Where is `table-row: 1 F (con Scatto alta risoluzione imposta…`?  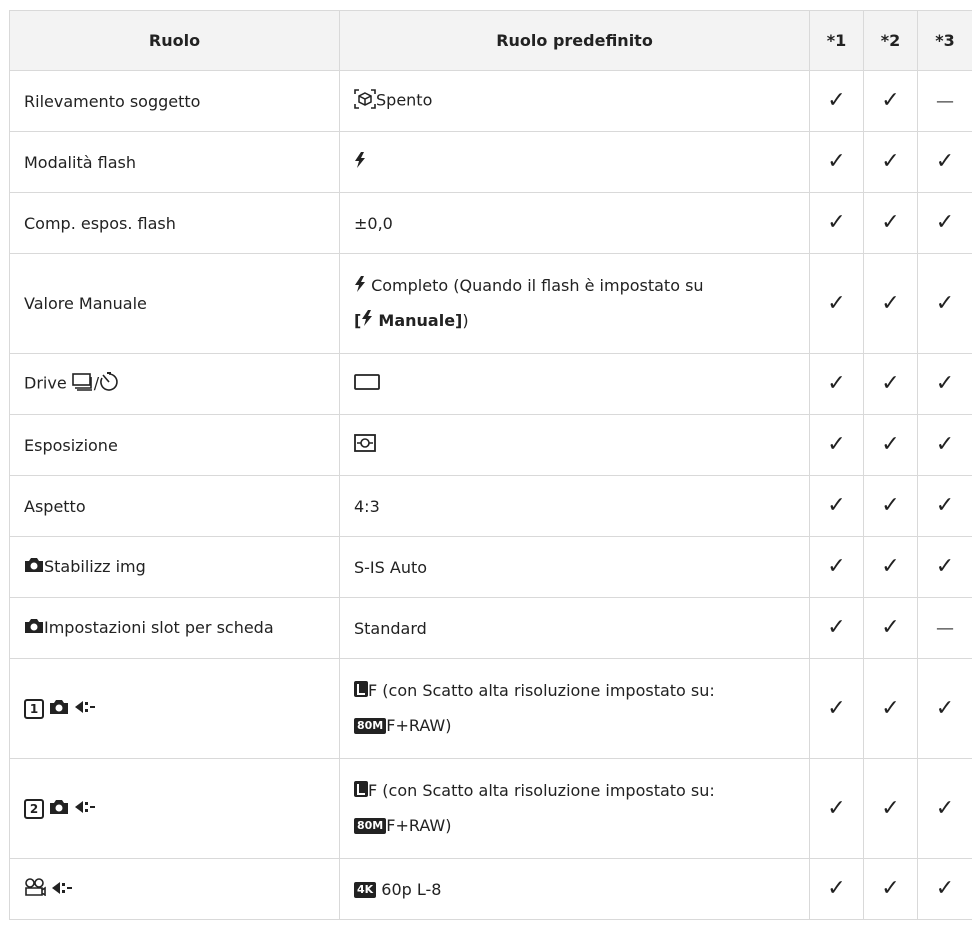
table-row: 1 F (con Scatto alta risoluzione imposta… is located at coordinates (490, 708).